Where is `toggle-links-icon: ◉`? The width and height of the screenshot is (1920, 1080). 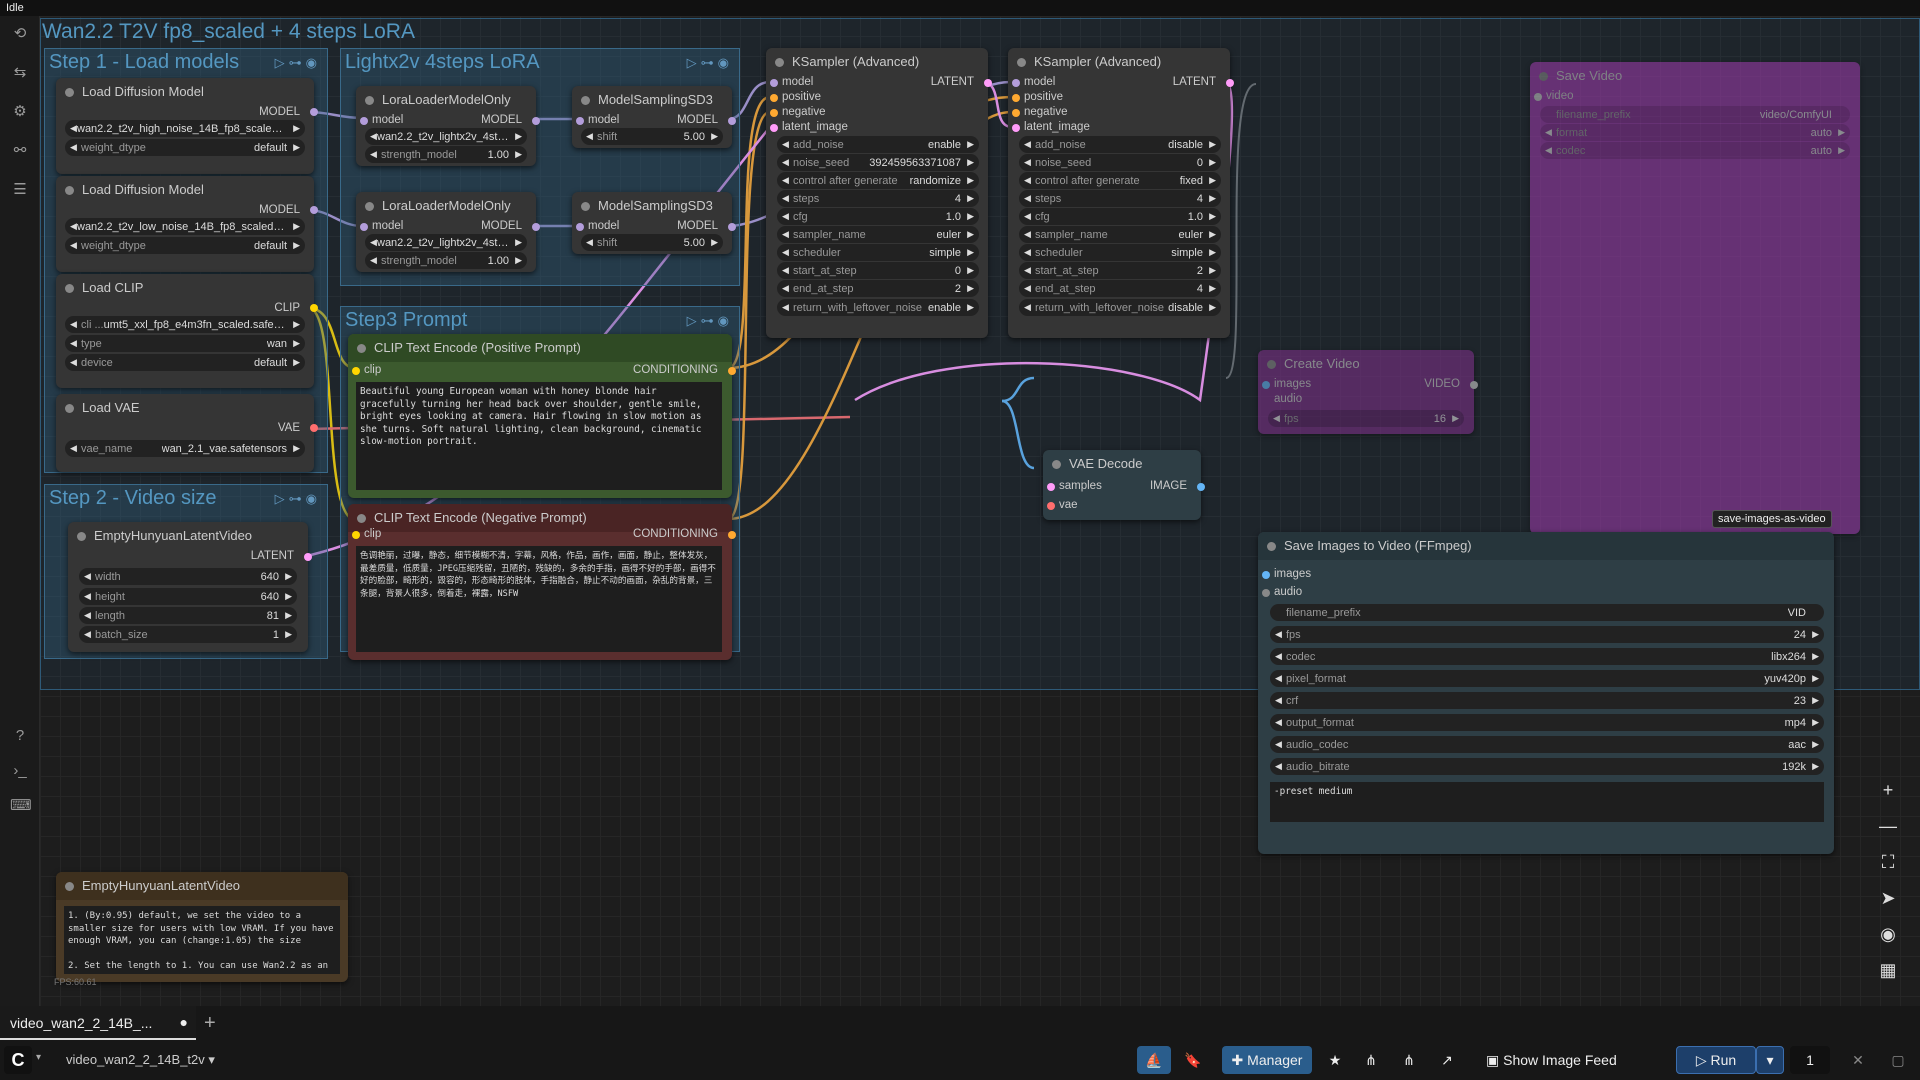 toggle-links-icon: ◉ is located at coordinates (1888, 934).